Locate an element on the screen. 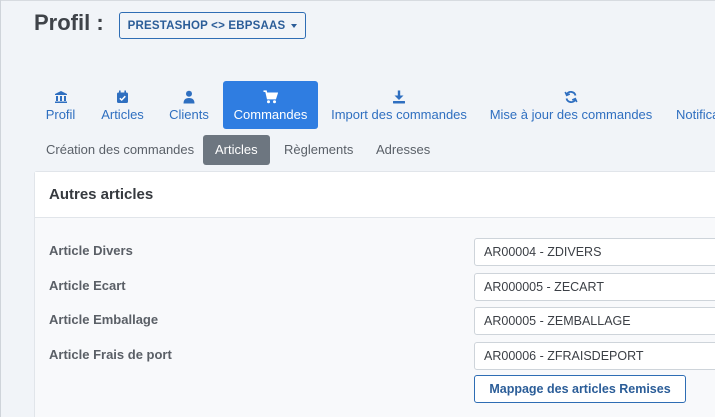 Image resolution: width=715 pixels, height=417 pixels. user-icon is located at coordinates (189, 96).